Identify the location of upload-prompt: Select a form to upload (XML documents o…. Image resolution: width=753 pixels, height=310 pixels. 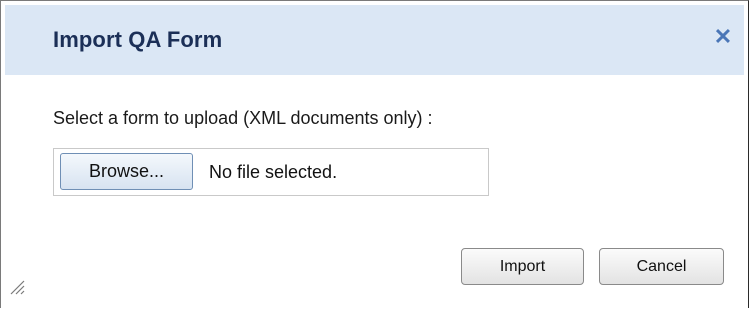
(243, 118).